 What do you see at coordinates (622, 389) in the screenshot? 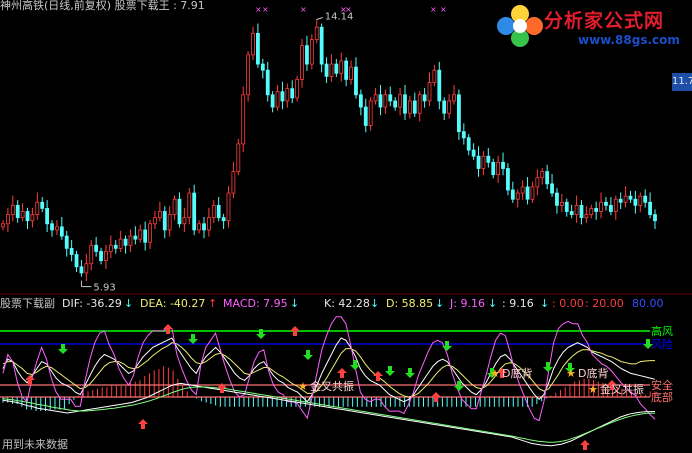
I see `signal-label: 金叉共振` at bounding box center [622, 389].